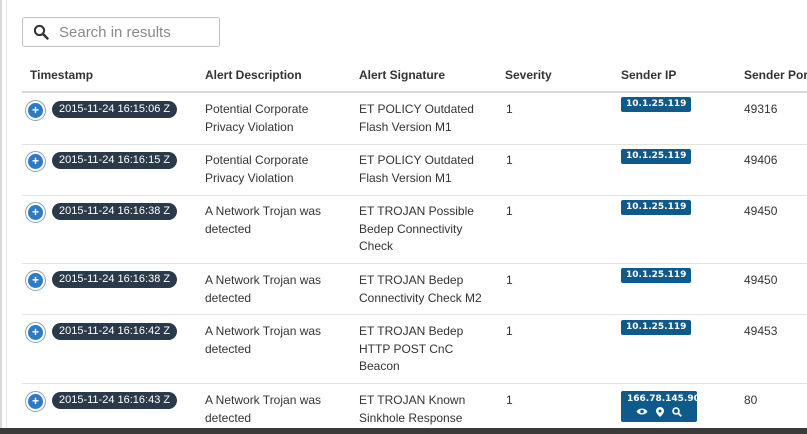  What do you see at coordinates (663, 399) in the screenshot?
I see `sender-ip-text: 166.78.145.90` at bounding box center [663, 399].